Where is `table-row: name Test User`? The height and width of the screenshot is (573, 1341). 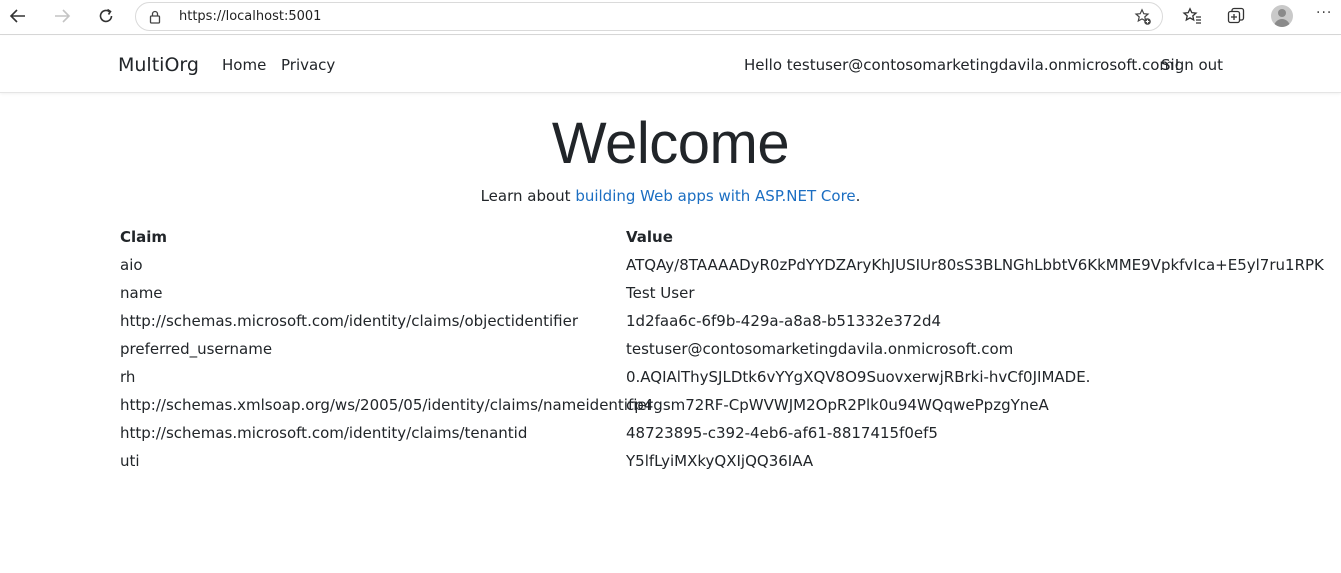
table-row: name Test User is located at coordinates (720, 298).